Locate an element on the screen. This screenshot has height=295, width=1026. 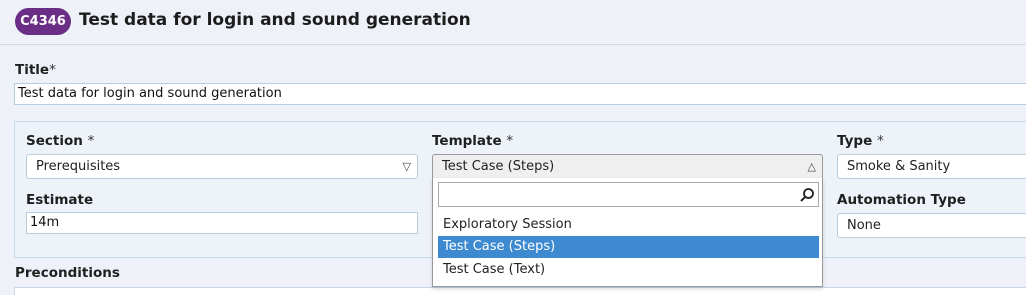
chevron-up-icon: △ is located at coordinates (811, 166).